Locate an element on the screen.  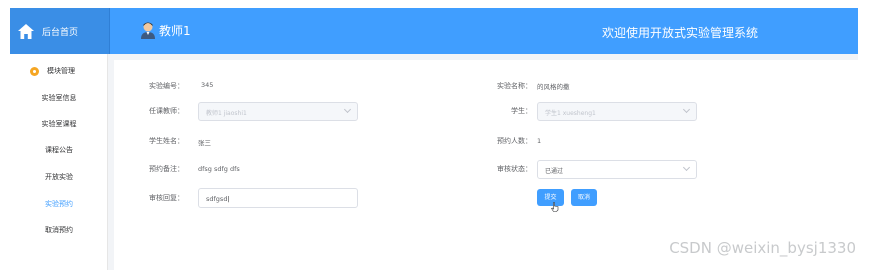
sidebar-group-module: 模块管理 is located at coordinates (52, 71).